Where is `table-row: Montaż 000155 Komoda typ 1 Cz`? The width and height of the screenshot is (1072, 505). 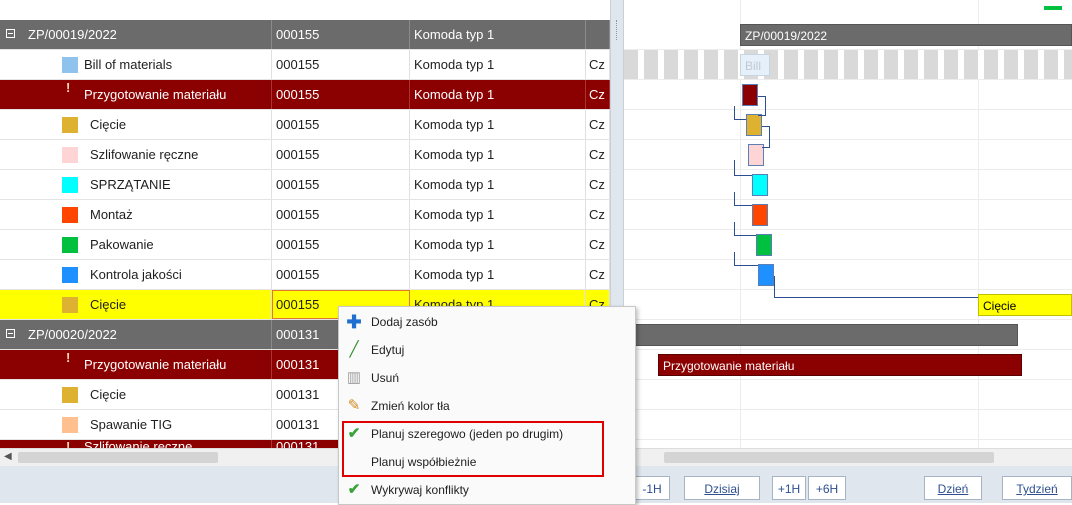
table-row: Montaż 000155 Komoda typ 1 Cz is located at coordinates (305, 215).